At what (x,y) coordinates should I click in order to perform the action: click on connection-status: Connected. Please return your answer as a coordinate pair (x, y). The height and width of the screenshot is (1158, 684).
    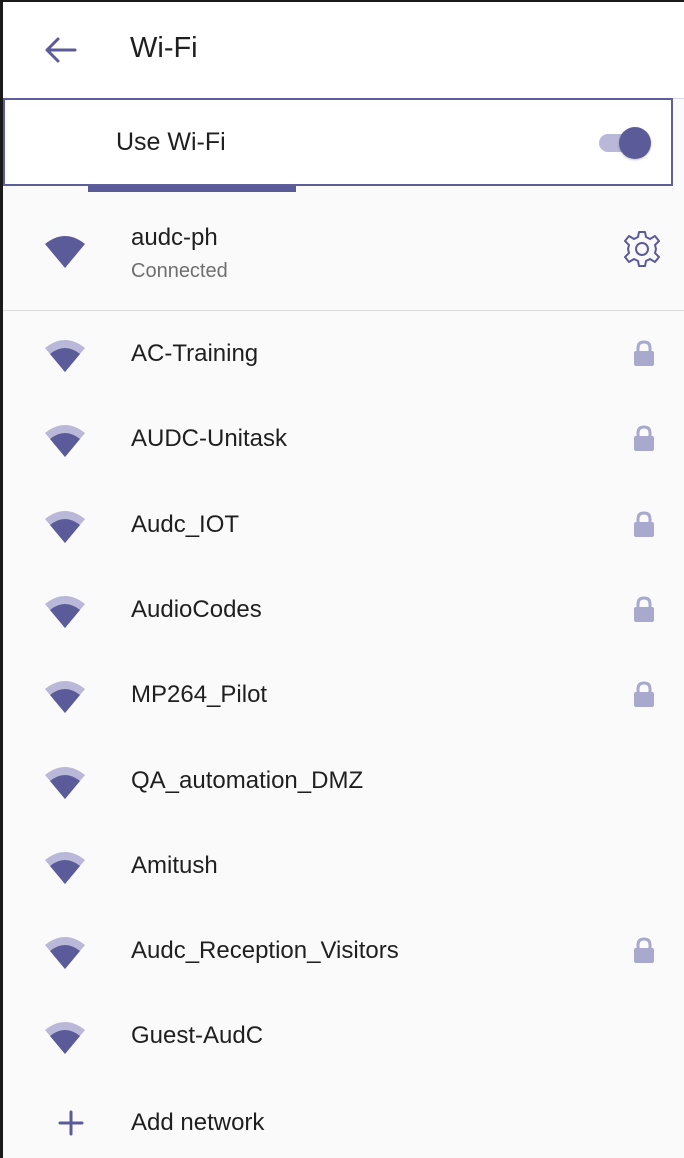
    Looking at the image, I should click on (179, 271).